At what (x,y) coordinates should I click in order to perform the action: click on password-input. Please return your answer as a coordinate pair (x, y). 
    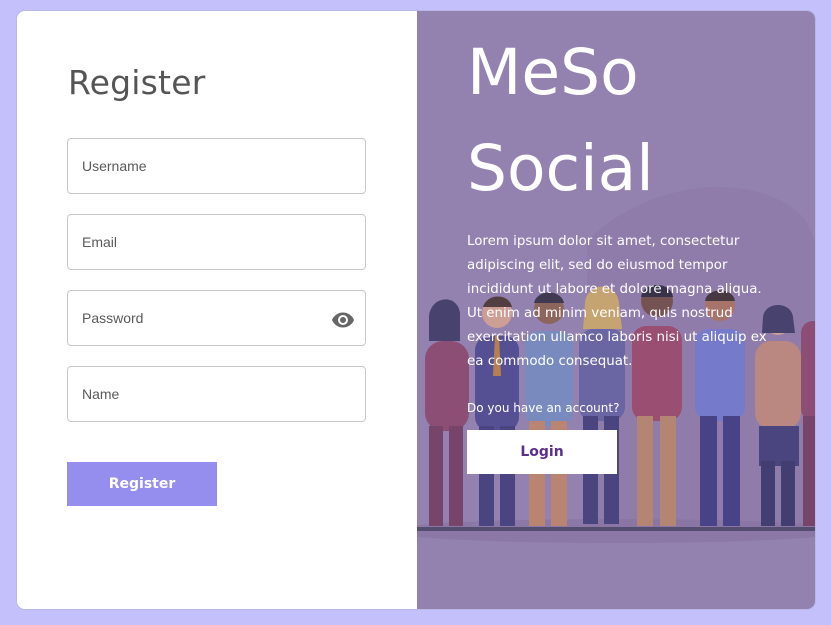
    Looking at the image, I should click on (216, 318).